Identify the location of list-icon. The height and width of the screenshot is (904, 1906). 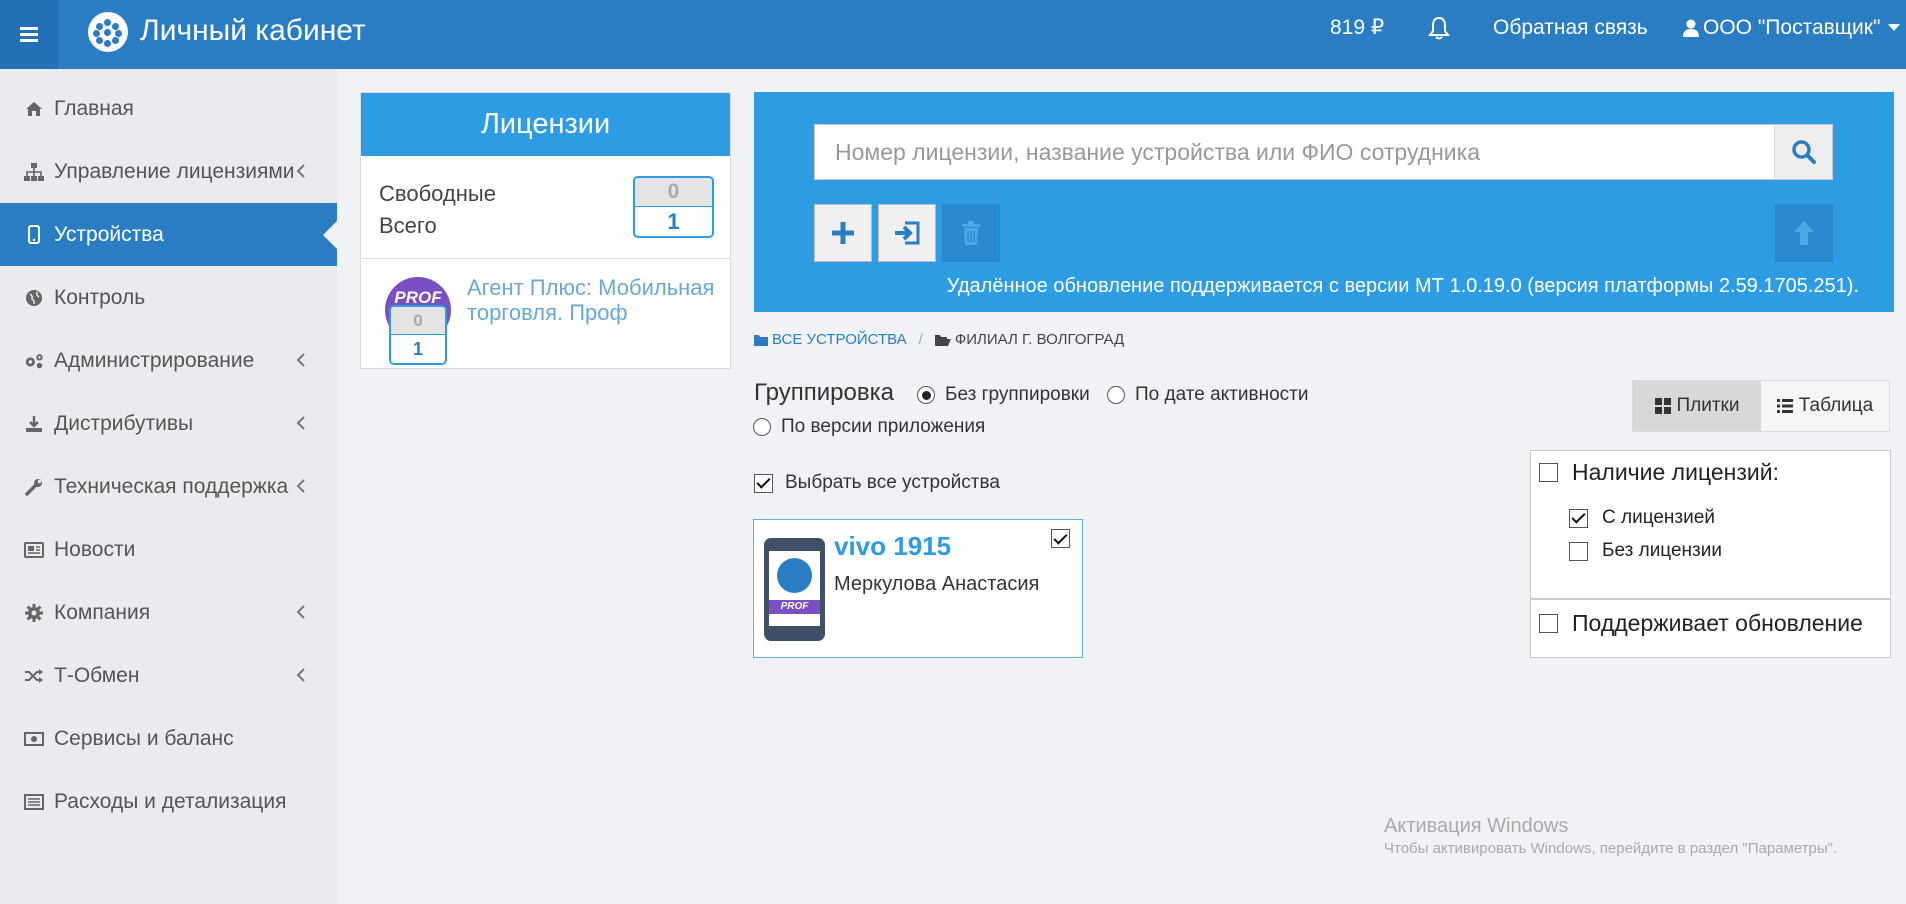
(1784, 406).